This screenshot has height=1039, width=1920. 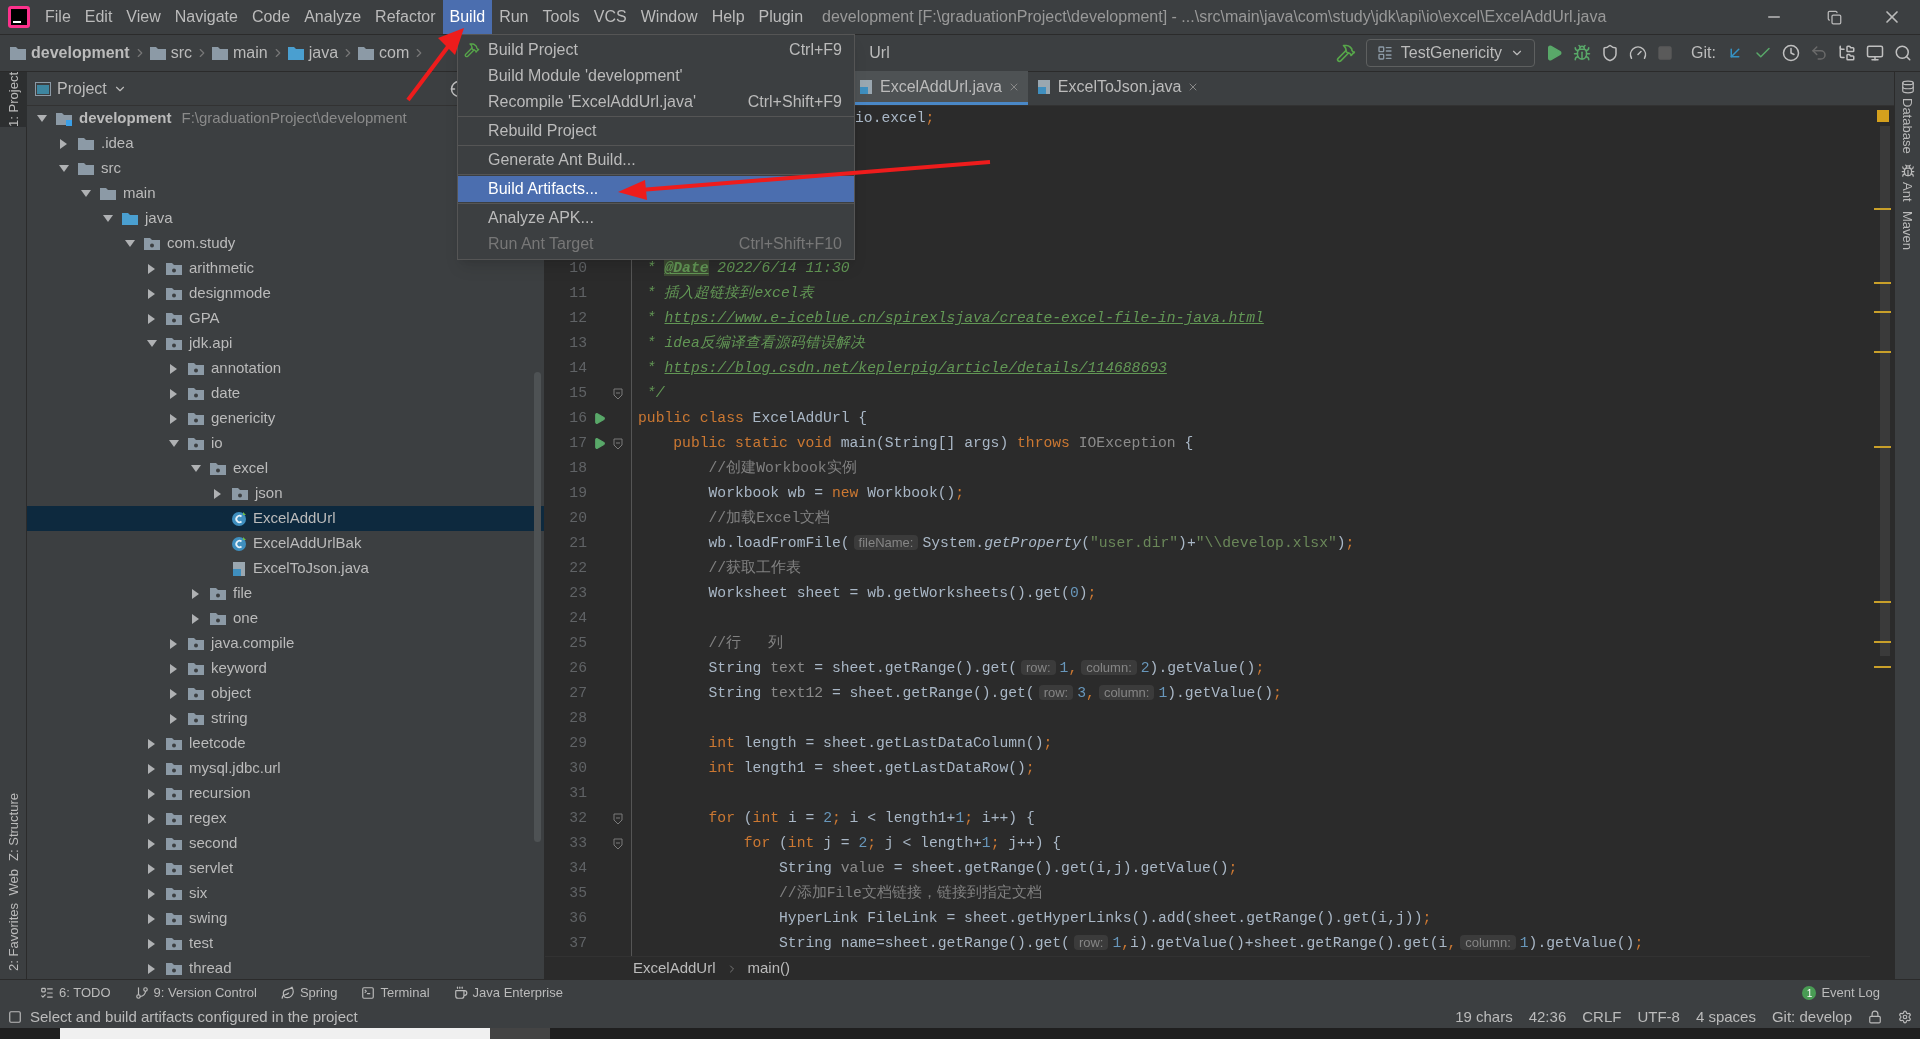 I want to click on tree-item: date, so click(x=285, y=393).